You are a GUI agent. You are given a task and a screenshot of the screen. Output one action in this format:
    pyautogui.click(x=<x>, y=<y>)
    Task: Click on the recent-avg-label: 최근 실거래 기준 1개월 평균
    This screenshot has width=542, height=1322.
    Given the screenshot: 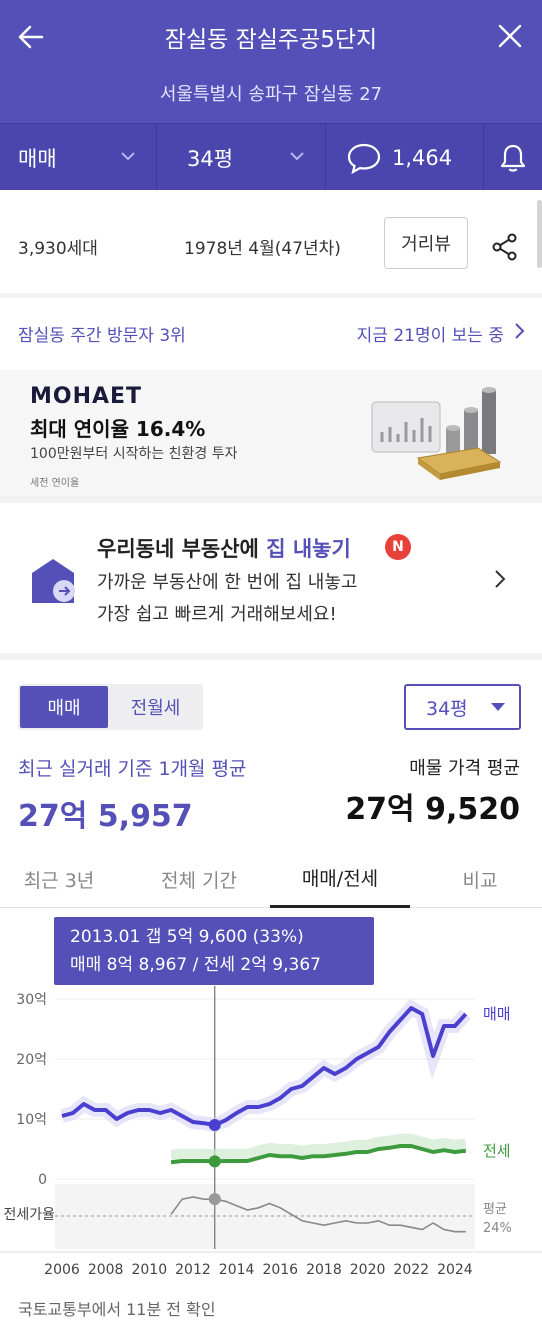 What is the action you would take?
    pyautogui.click(x=132, y=769)
    